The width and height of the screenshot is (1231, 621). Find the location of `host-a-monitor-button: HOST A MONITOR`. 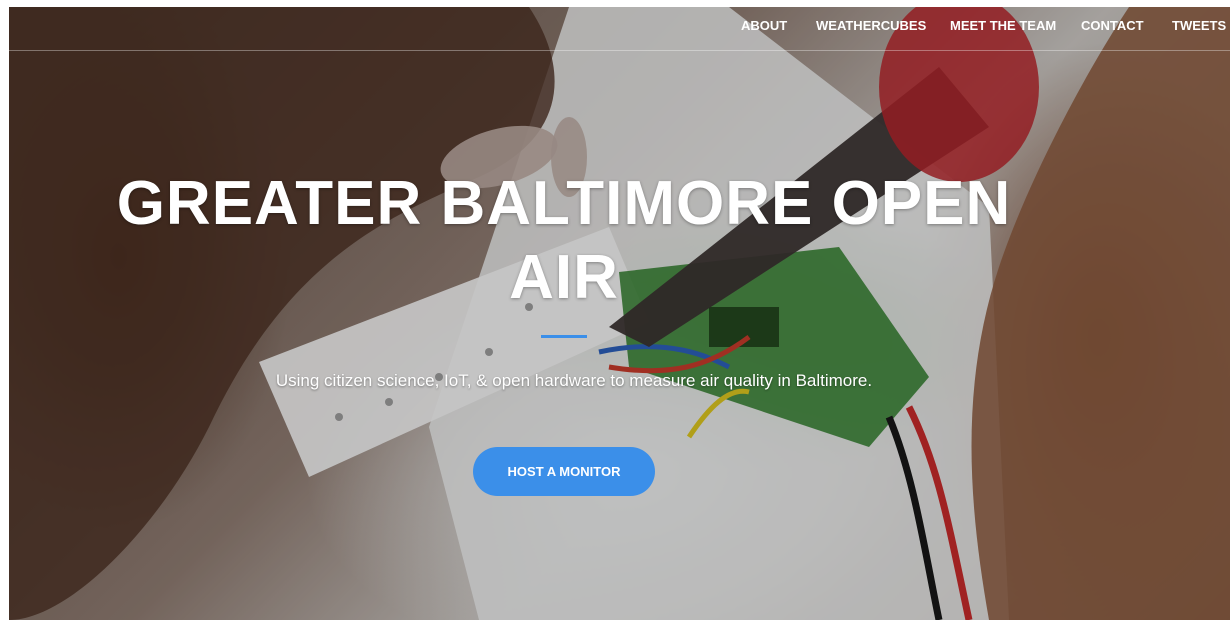

host-a-monitor-button: HOST A MONITOR is located at coordinates (564, 471).